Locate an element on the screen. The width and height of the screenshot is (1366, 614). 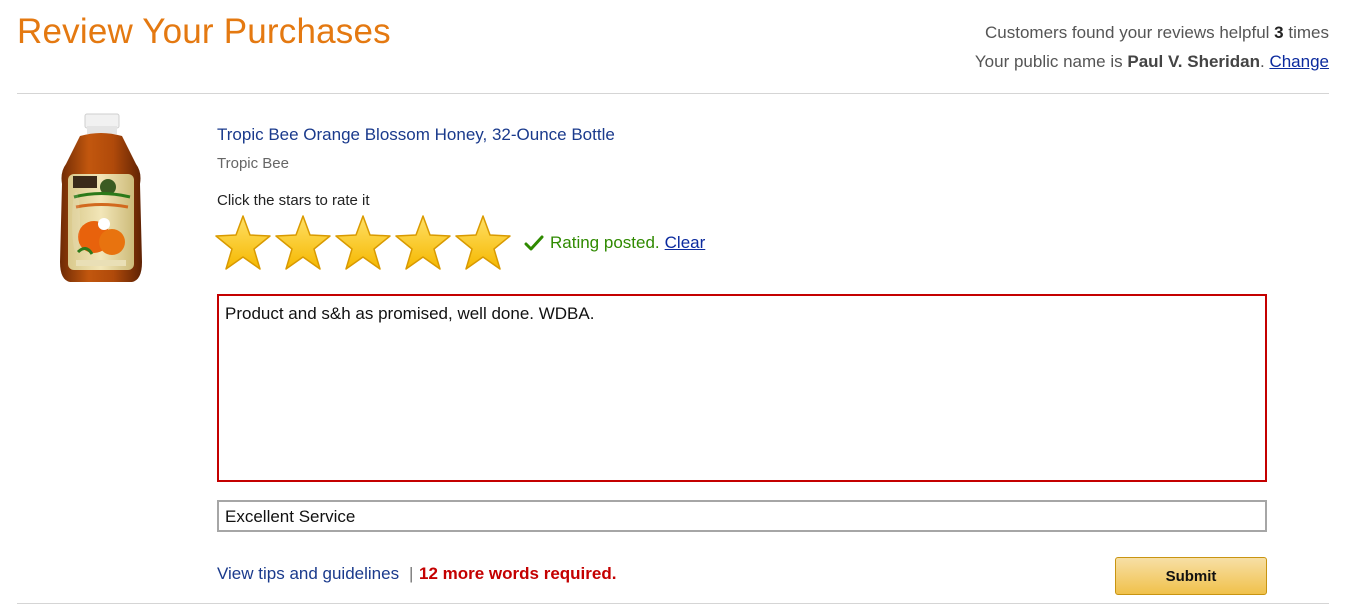
submit-button: Submit is located at coordinates (1191, 576).